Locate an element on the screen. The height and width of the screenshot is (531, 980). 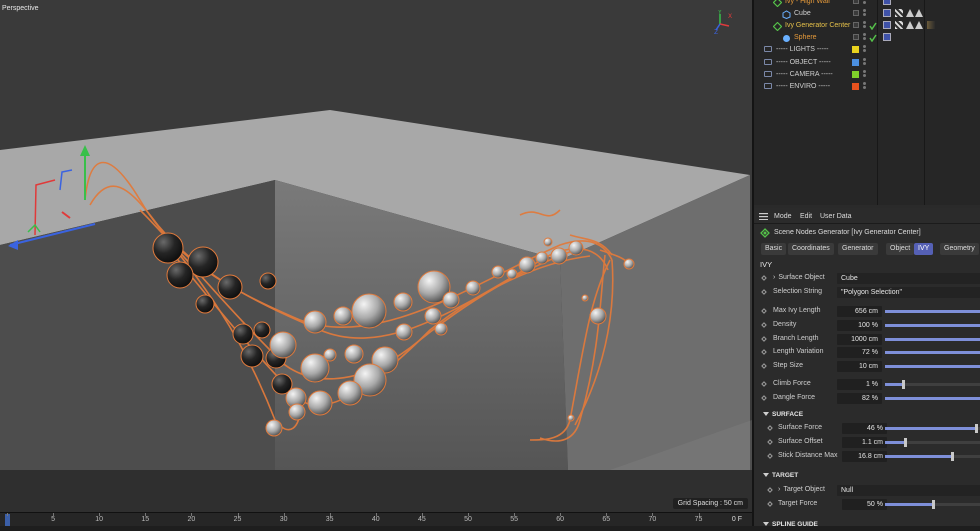
object-name: Sphere is located at coordinates (805, 37).